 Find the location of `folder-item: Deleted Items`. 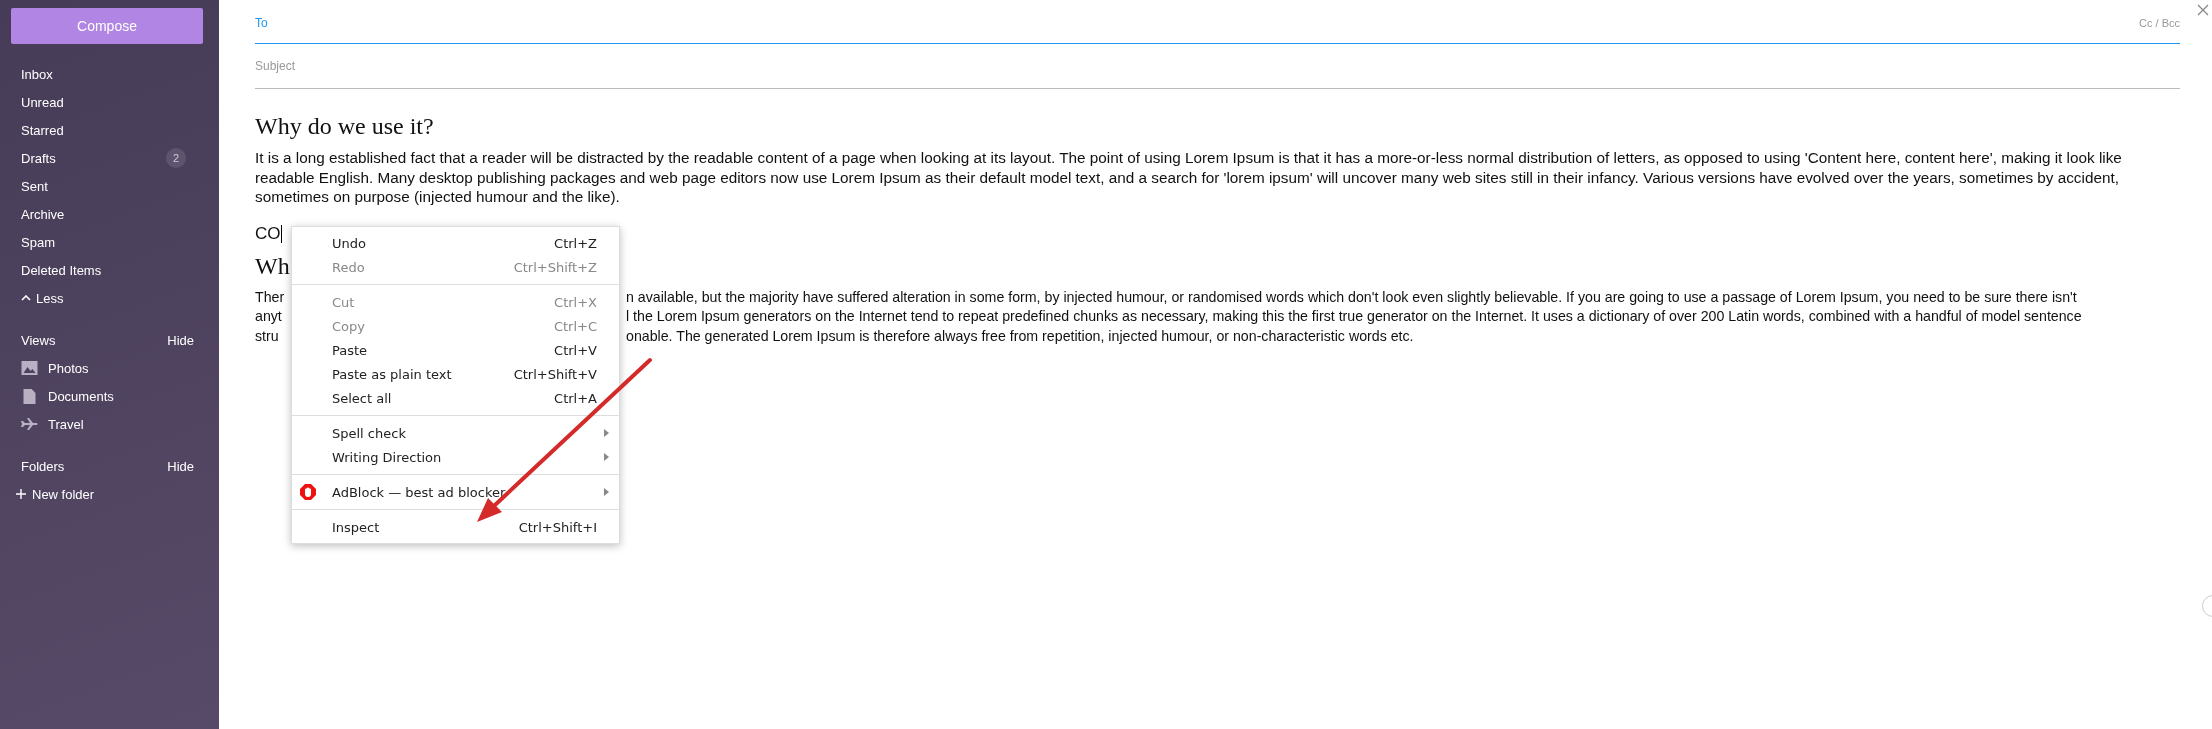

folder-item: Deleted Items is located at coordinates (109, 270).